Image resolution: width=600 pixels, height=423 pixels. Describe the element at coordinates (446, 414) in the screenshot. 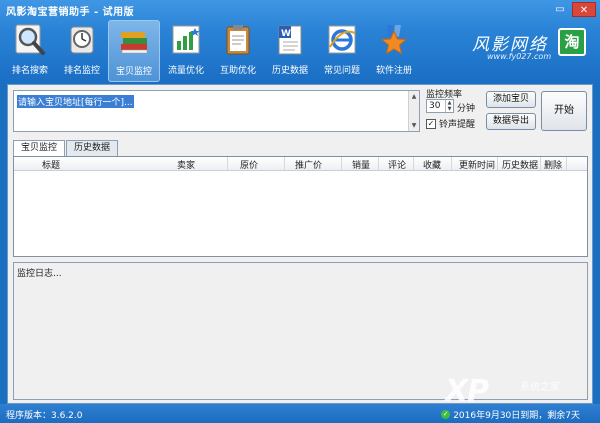

I see `check-icon: ✓` at that location.